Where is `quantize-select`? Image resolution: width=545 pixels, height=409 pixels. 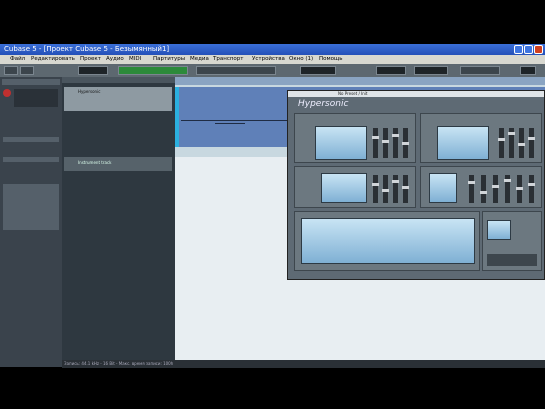 quantize-select is located at coordinates (431, 70).